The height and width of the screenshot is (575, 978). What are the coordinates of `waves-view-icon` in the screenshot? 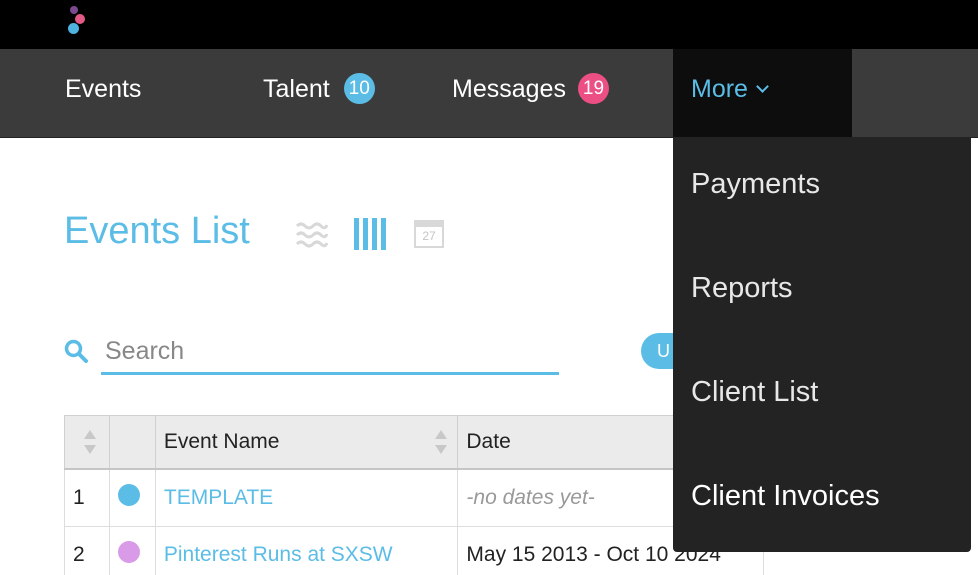 It's located at (312, 235).